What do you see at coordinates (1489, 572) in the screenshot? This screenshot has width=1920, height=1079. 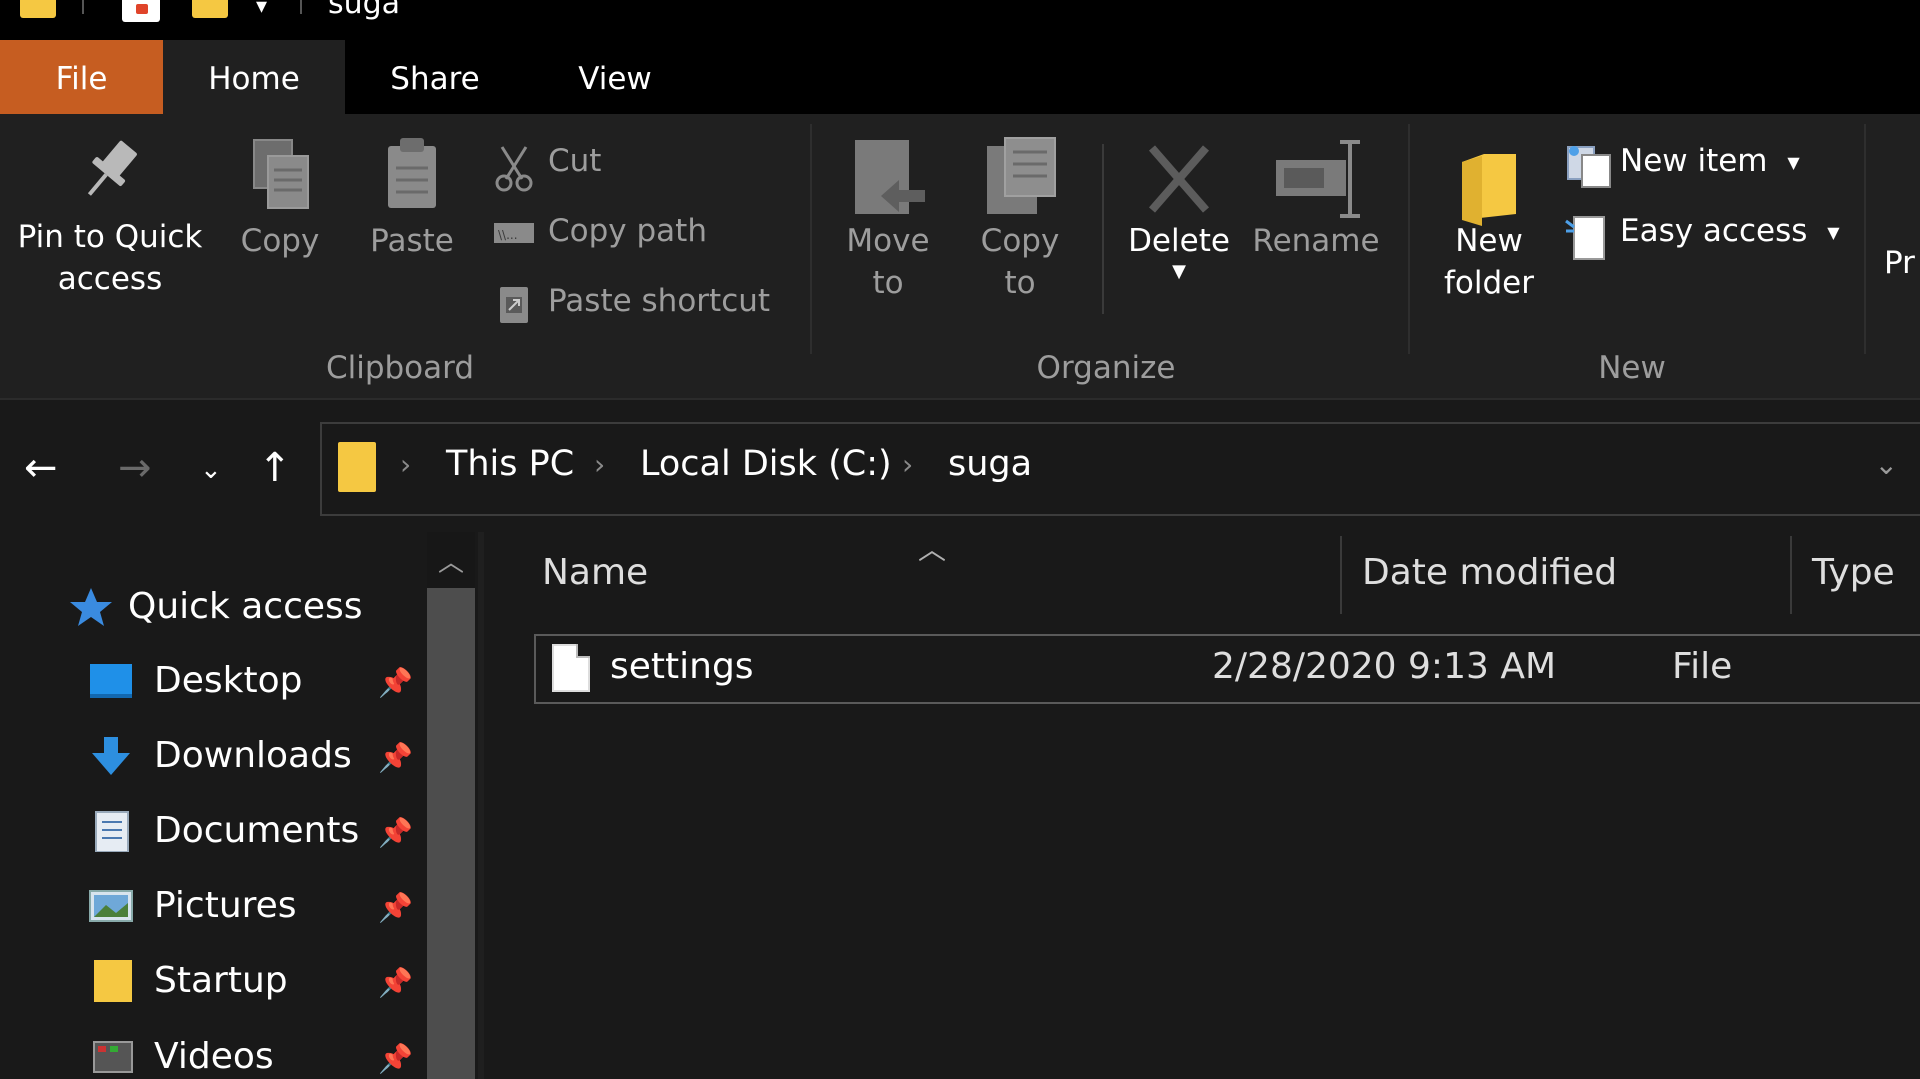 I see `column-header-date-modified: Date modified` at bounding box center [1489, 572].